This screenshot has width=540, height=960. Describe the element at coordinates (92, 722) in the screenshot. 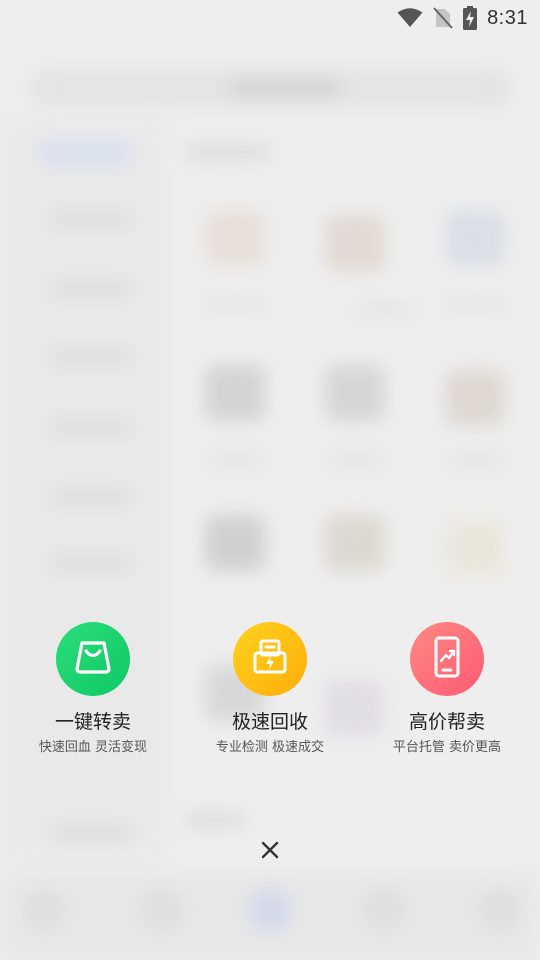

I see `quick-resell-title: 一键转卖` at that location.